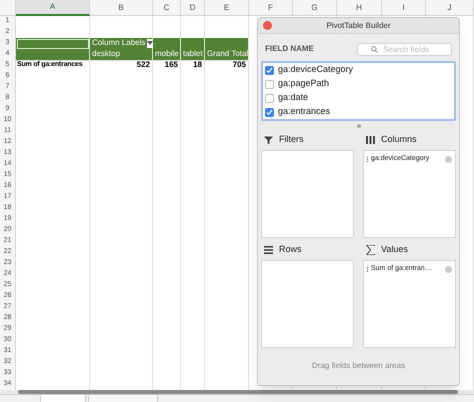 This screenshot has height=402, width=474. What do you see at coordinates (358, 126) in the screenshot?
I see `resize-handle` at bounding box center [358, 126].